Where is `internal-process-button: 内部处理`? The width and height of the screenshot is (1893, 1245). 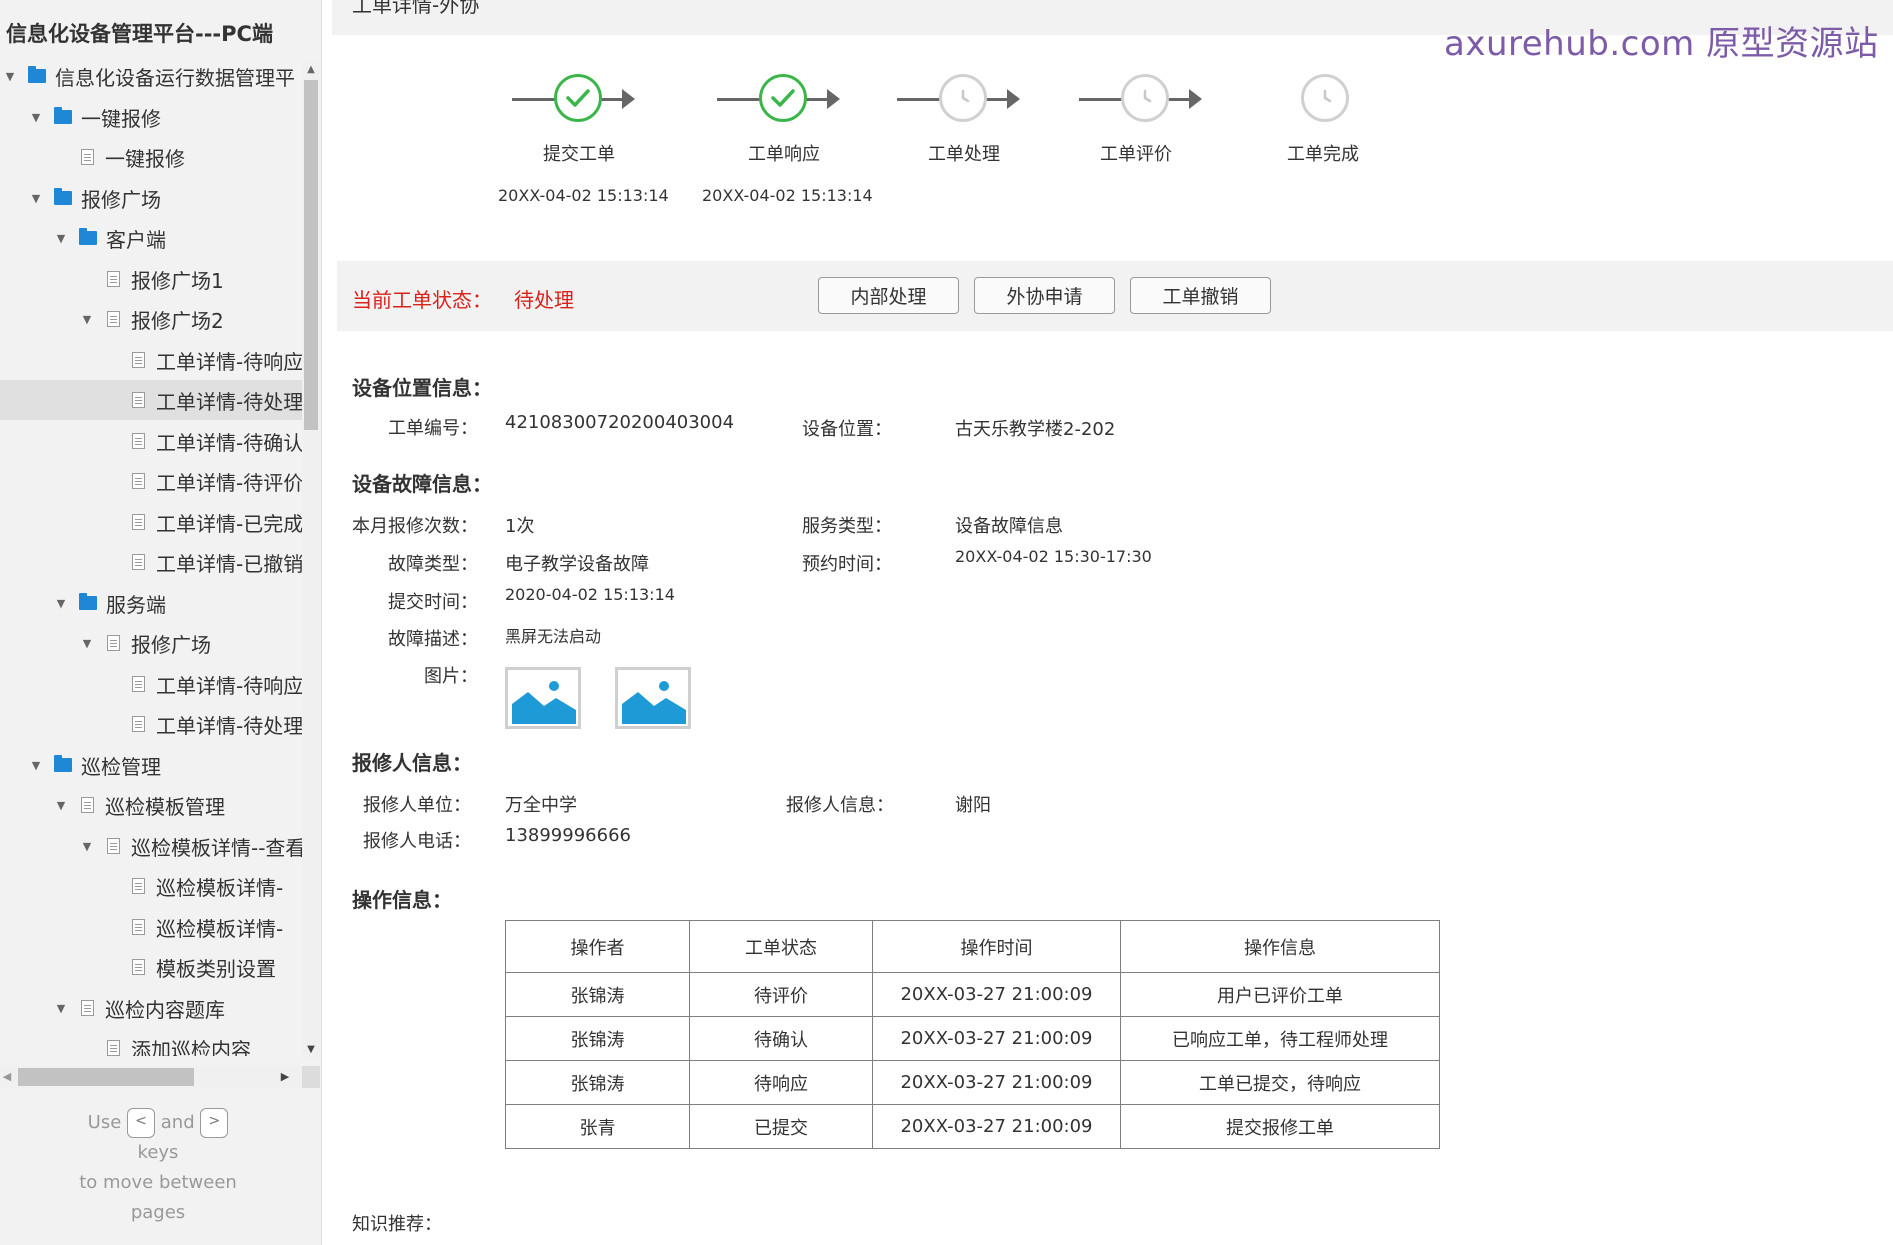
internal-process-button: 内部处理 is located at coordinates (888, 295).